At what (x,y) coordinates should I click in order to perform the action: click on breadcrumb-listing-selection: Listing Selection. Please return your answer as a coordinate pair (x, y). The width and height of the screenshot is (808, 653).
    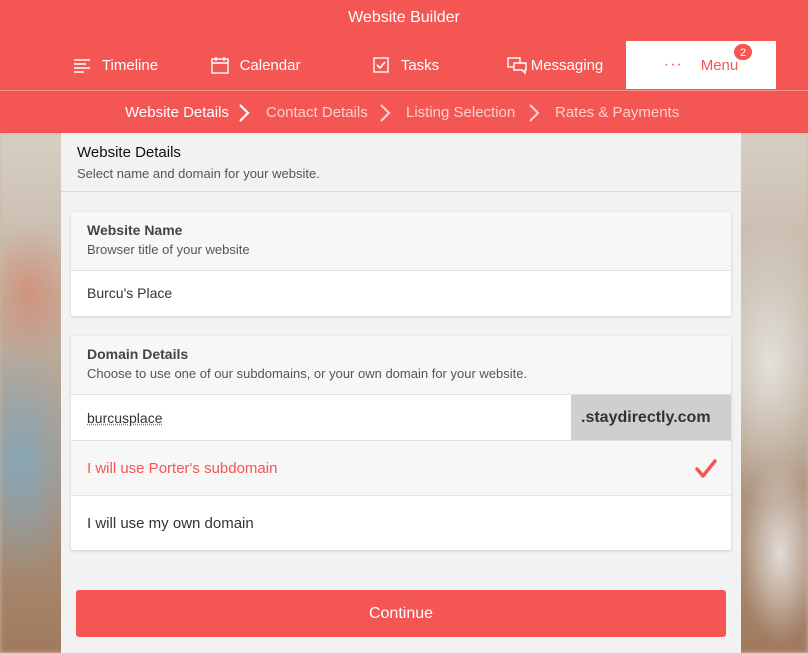
    Looking at the image, I should click on (460, 112).